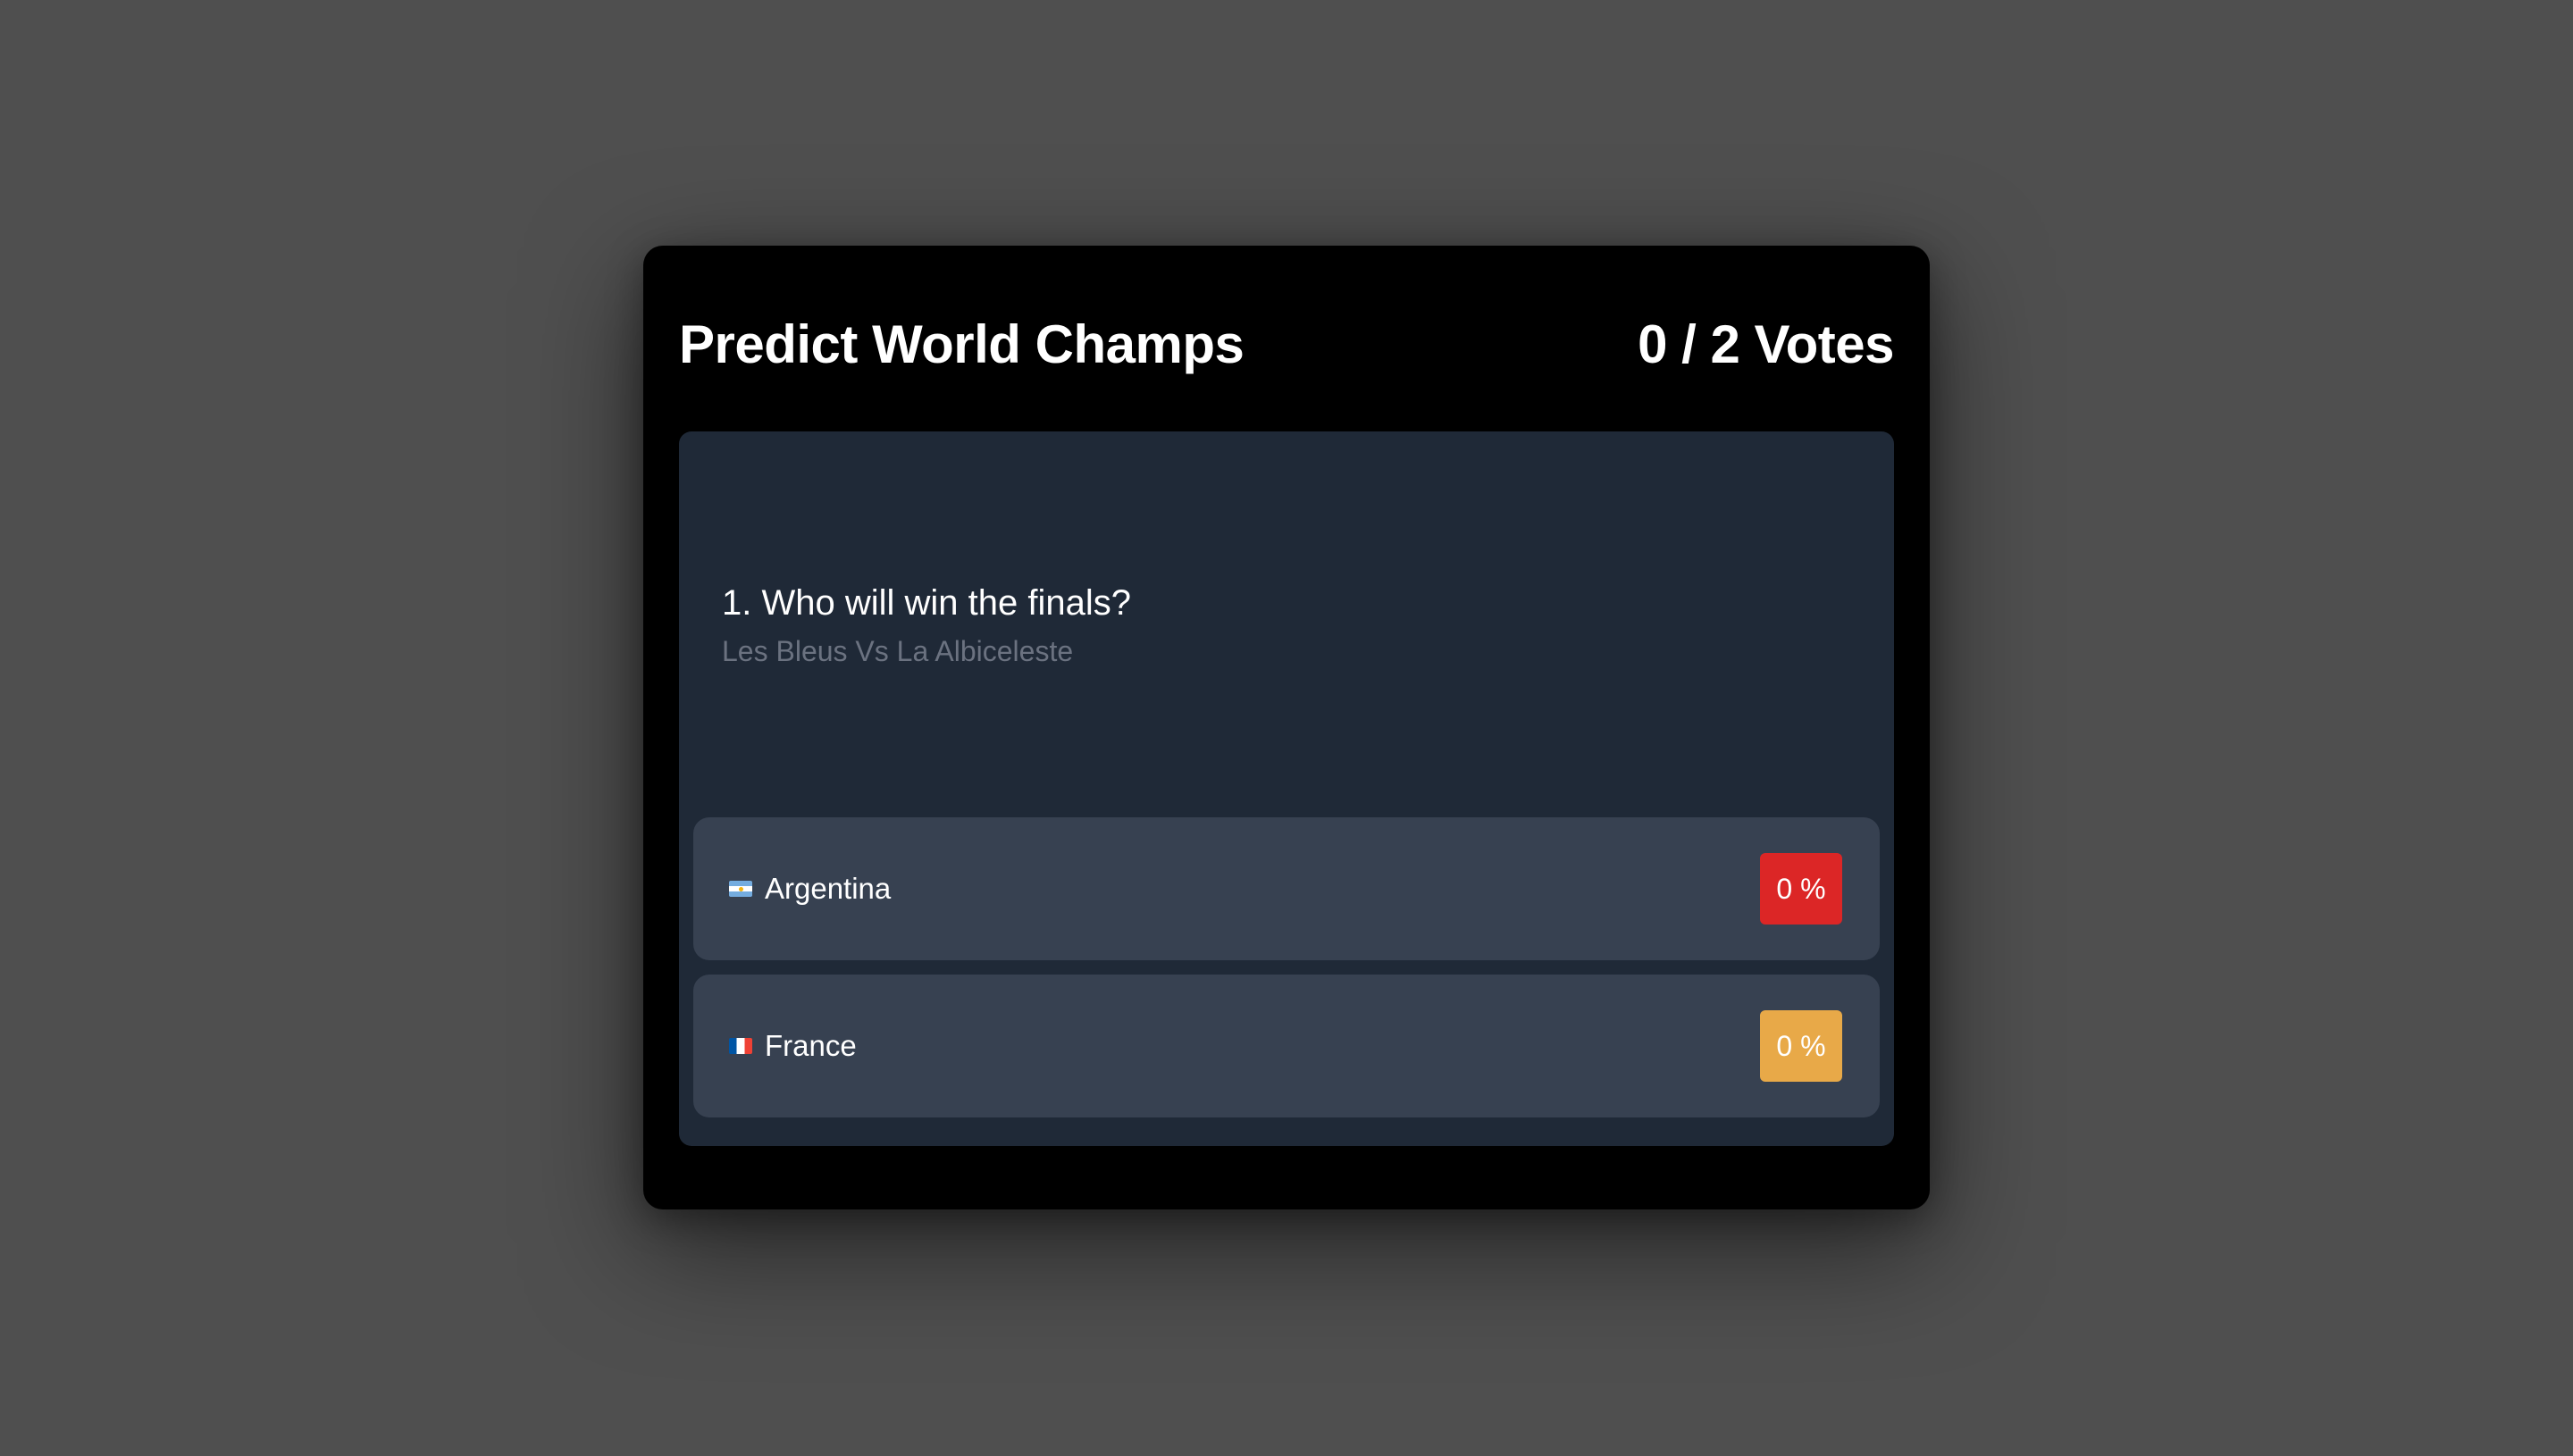 This screenshot has height=1456, width=2573. I want to click on card-header: Predict World Champs 0 / 2 Votes, so click(1286, 344).